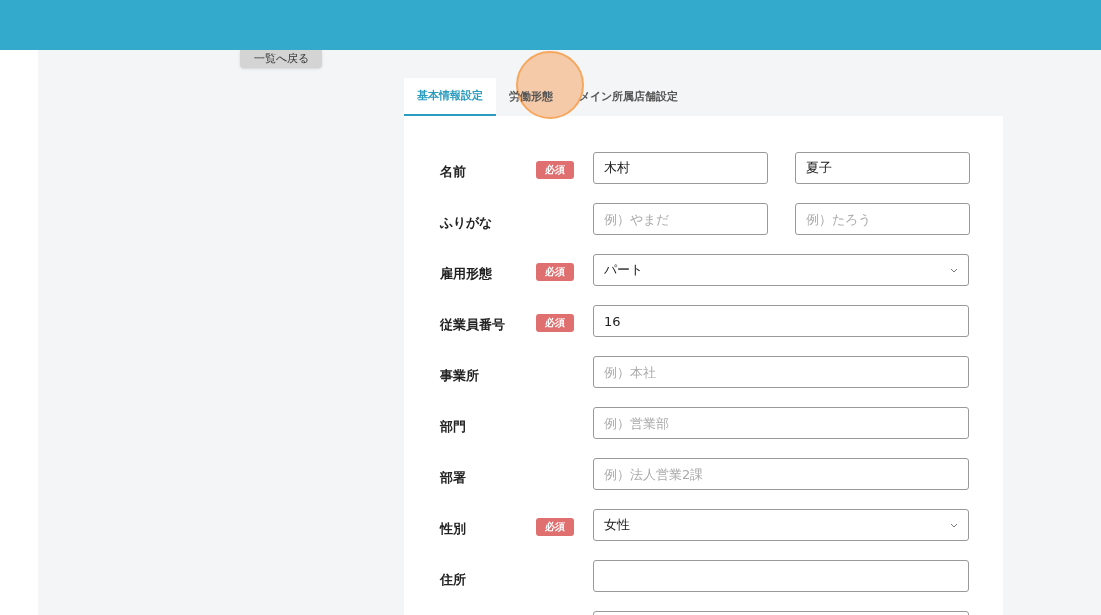 This screenshot has height=615, width=1101. Describe the element at coordinates (281, 59) in the screenshot. I see `back-button: 一覧へ戻る` at that location.